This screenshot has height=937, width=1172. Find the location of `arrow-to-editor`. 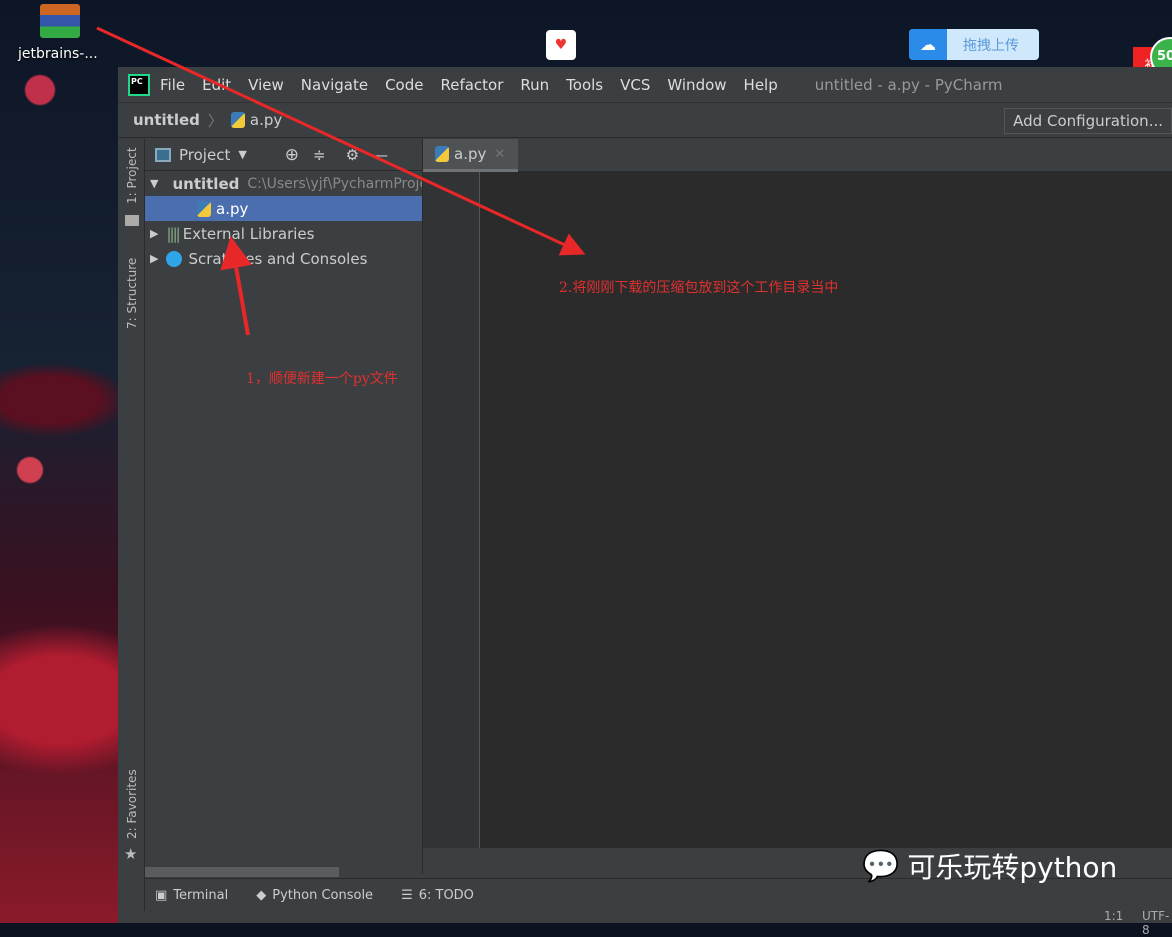

arrow-to-editor is located at coordinates (341, 141).